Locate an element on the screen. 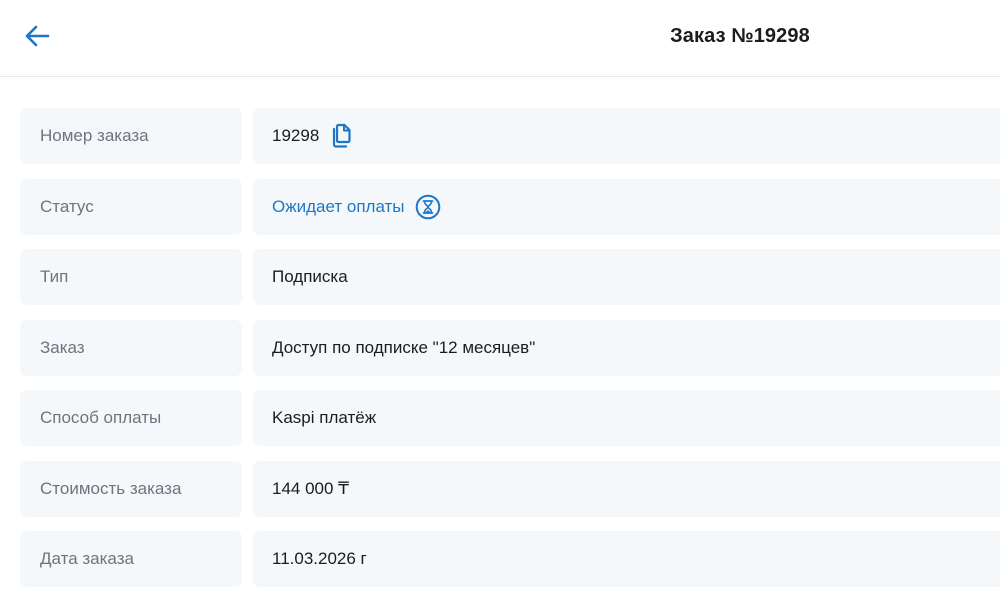 The height and width of the screenshot is (610, 1000). status-badge is located at coordinates (428, 207).